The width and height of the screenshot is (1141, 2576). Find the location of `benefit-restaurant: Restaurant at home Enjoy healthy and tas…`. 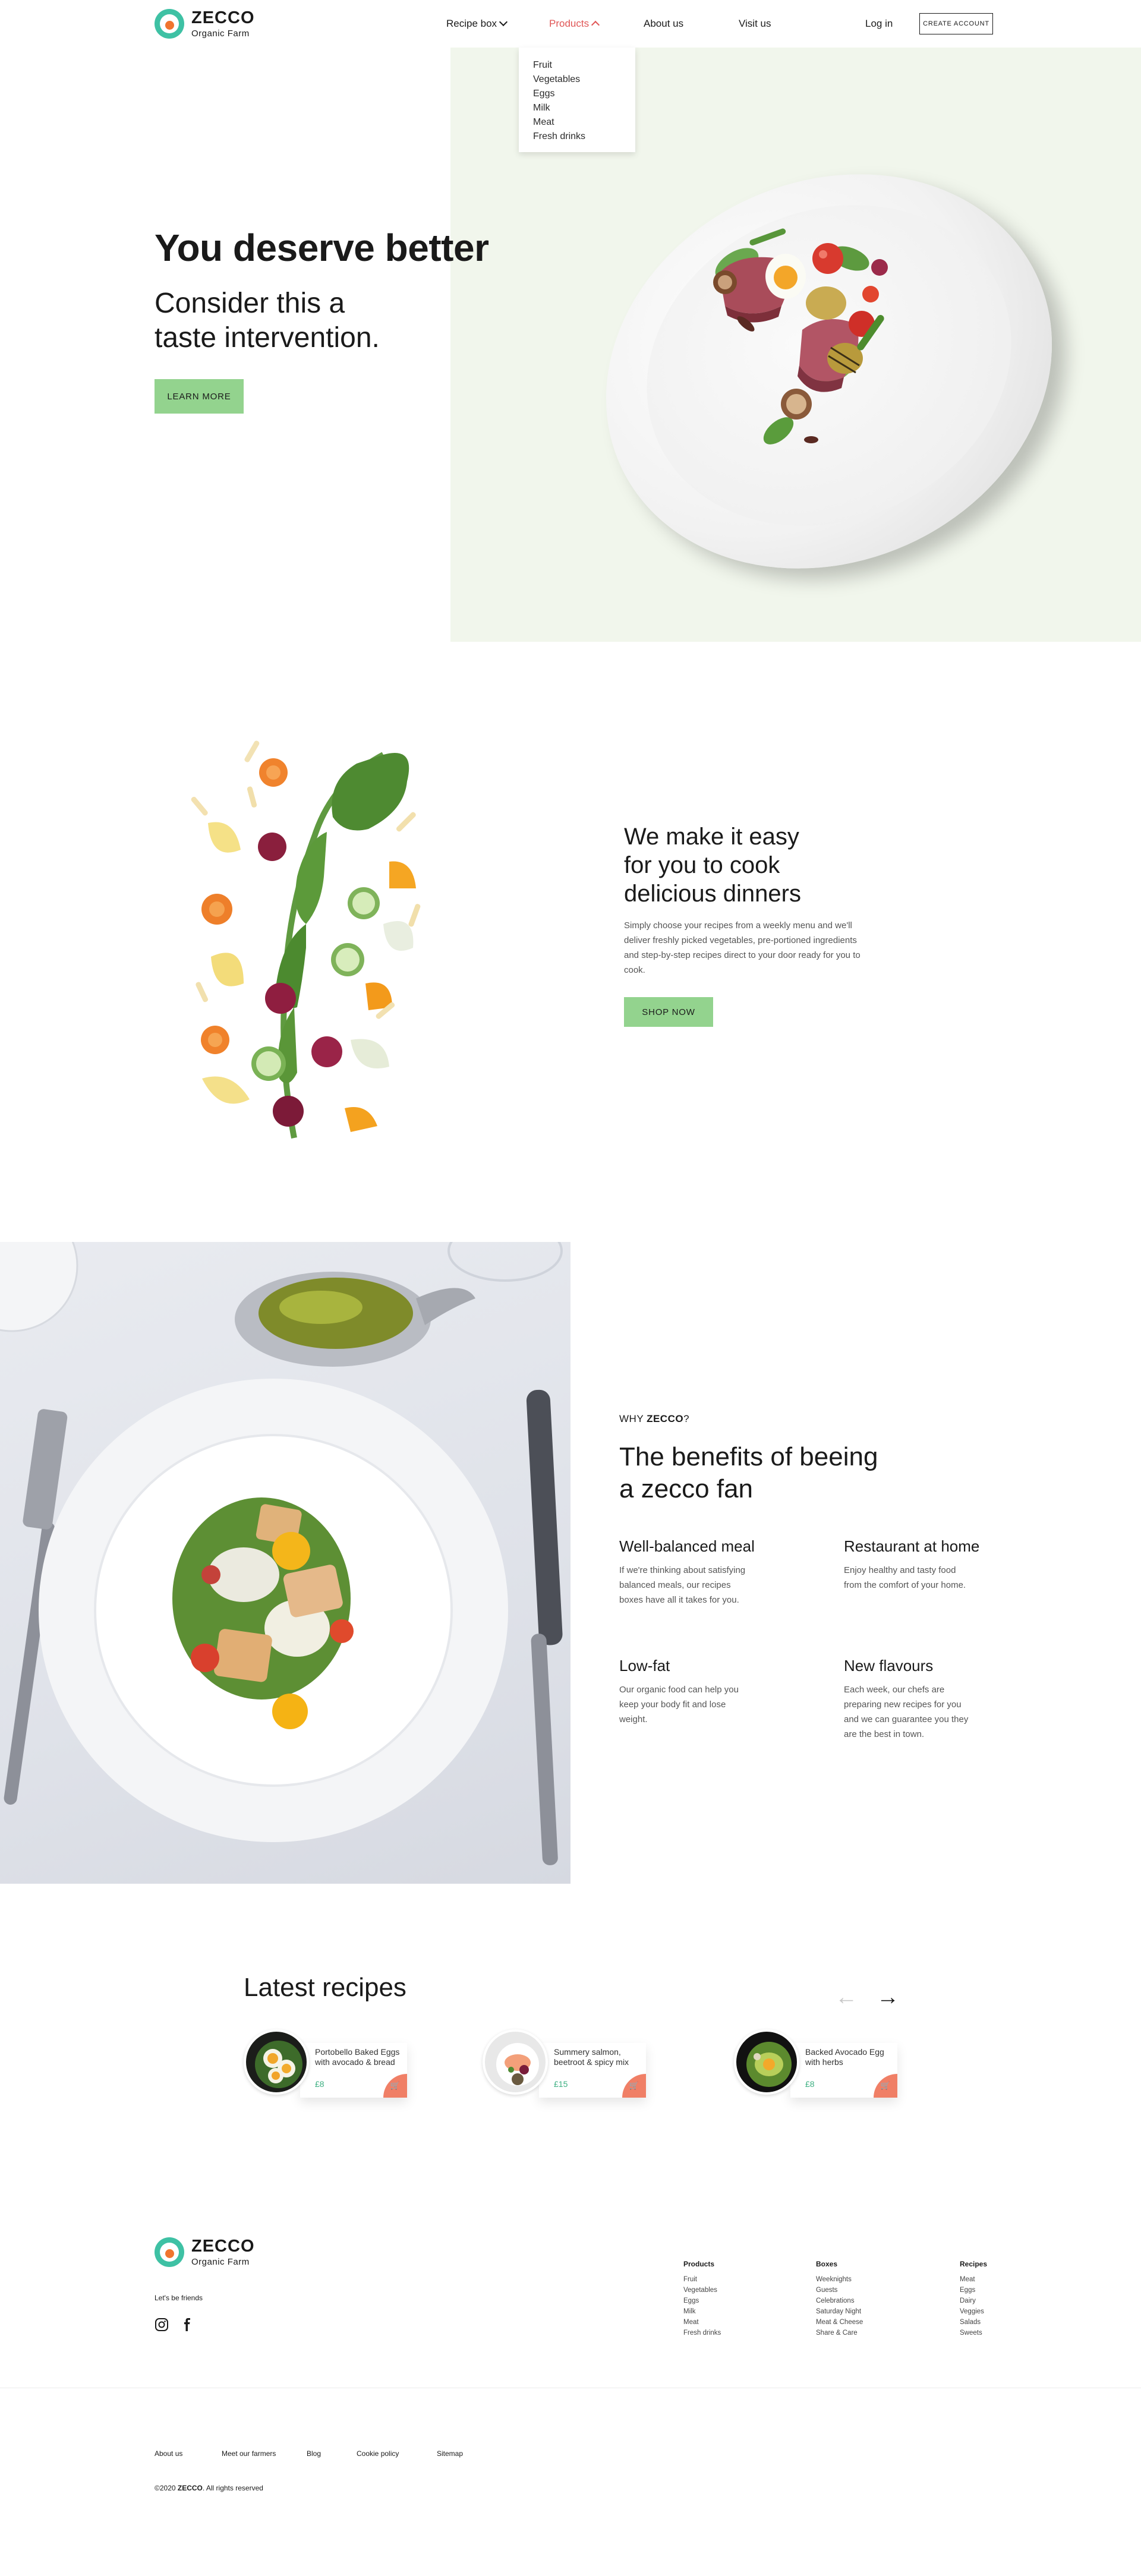

benefit-restaurant: Restaurant at home Enjoy healthy and tas… is located at coordinates (915, 1565).